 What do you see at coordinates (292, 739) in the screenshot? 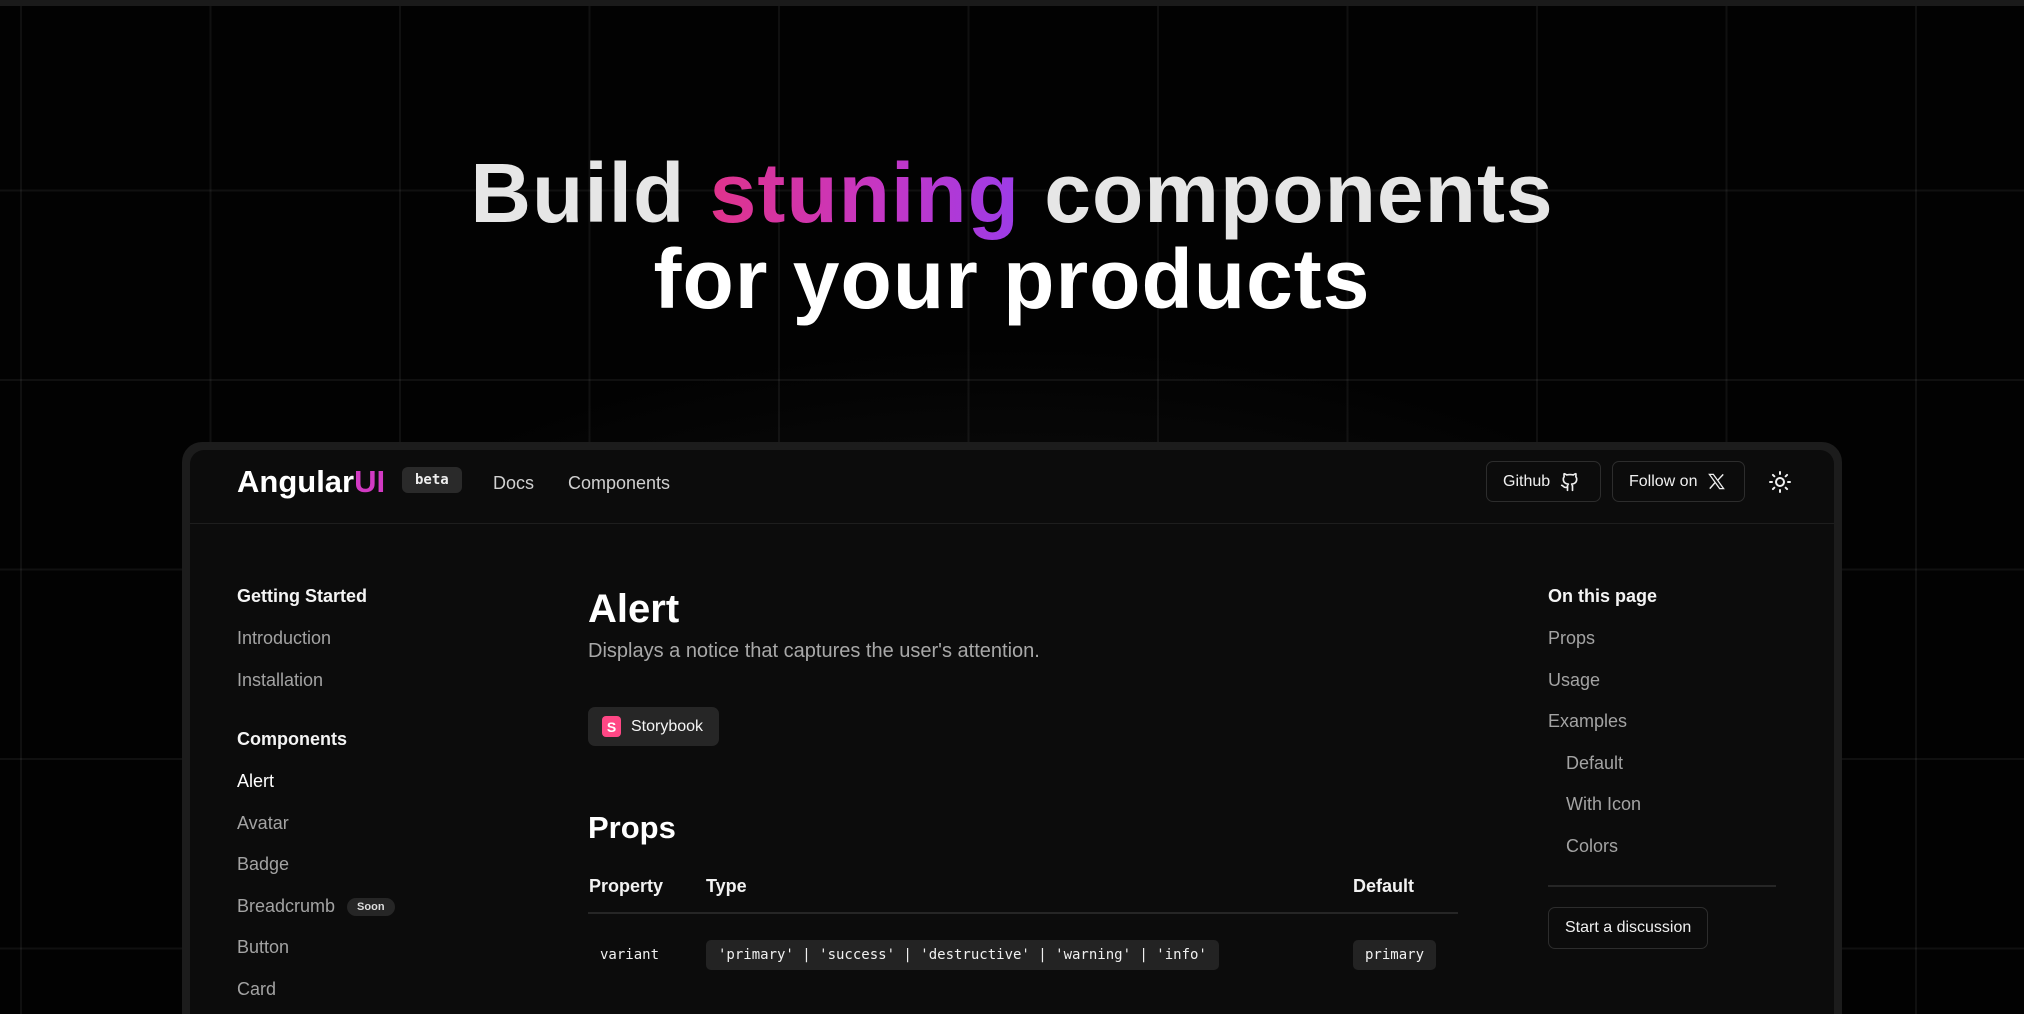
I see `sidebar-section-components: Components` at bounding box center [292, 739].